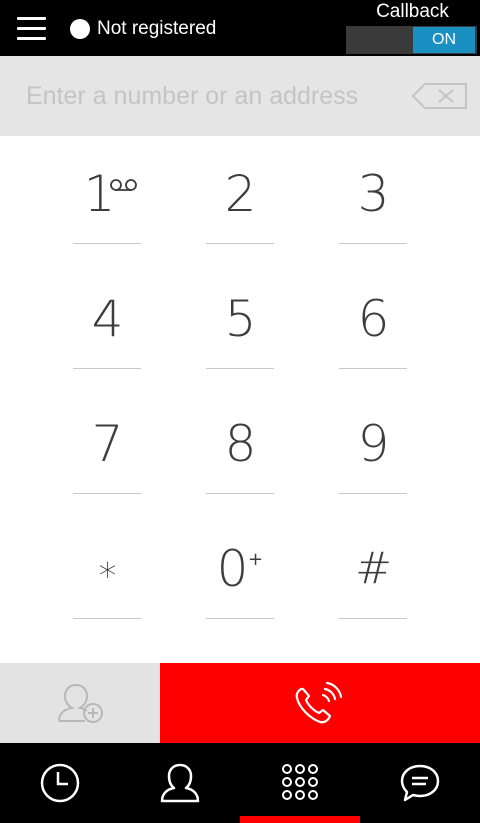 Image resolution: width=480 pixels, height=823 pixels. Describe the element at coordinates (216, 96) in the screenshot. I see `number-address-input` at that location.